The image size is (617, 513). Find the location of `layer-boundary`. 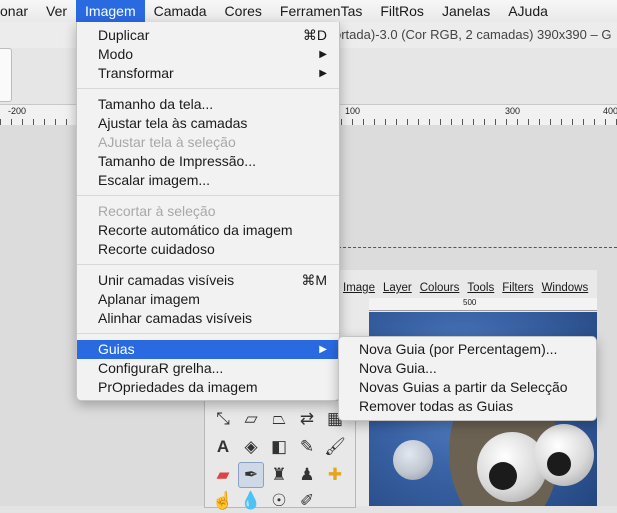

layer-boundary is located at coordinates (477, 247).